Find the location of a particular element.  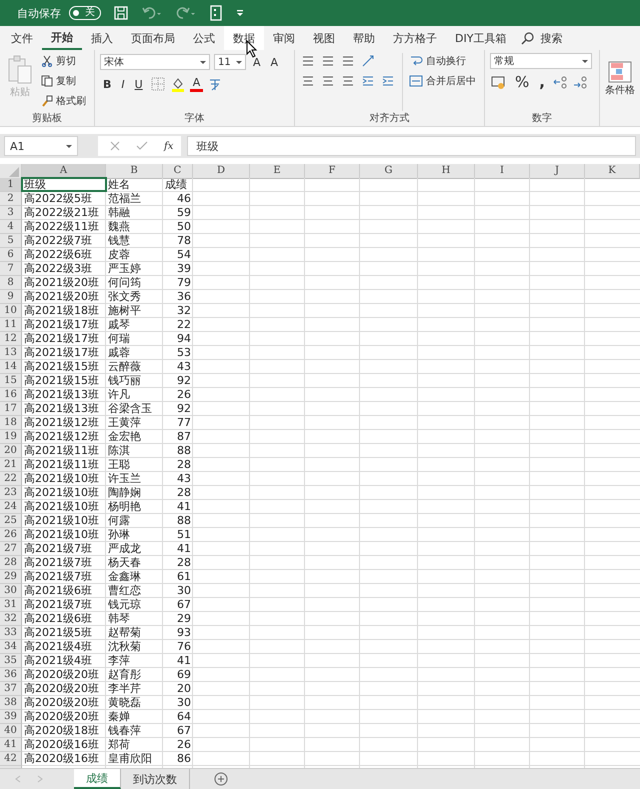

row-header: 16 is located at coordinates (11, 395).